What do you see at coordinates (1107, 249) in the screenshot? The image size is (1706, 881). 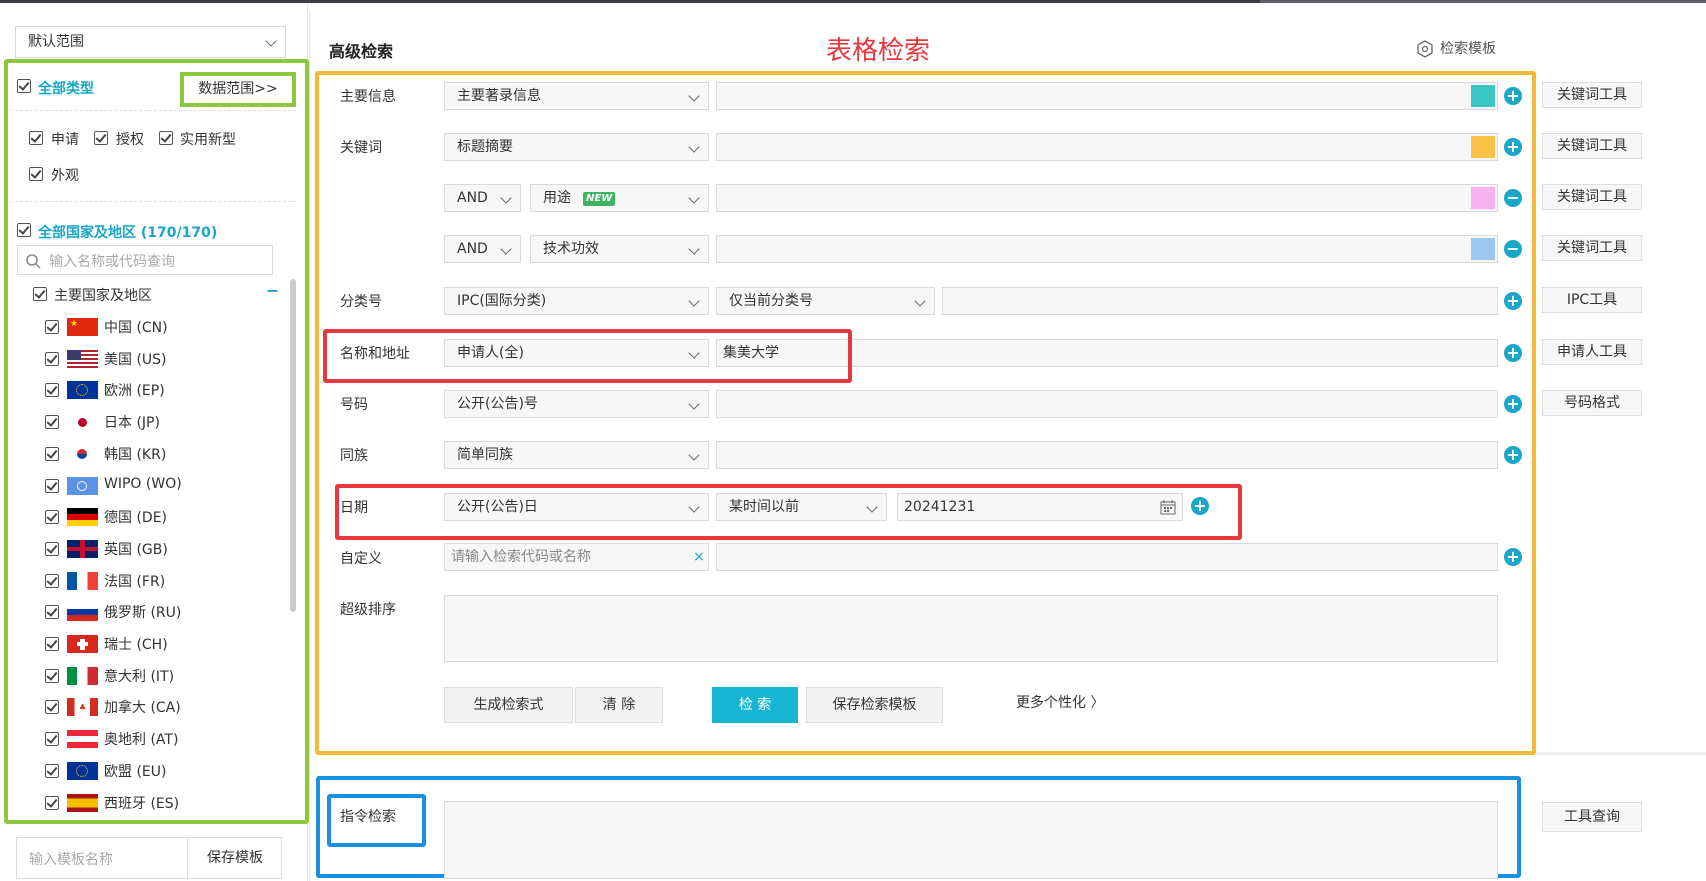 I see `effect-input` at bounding box center [1107, 249].